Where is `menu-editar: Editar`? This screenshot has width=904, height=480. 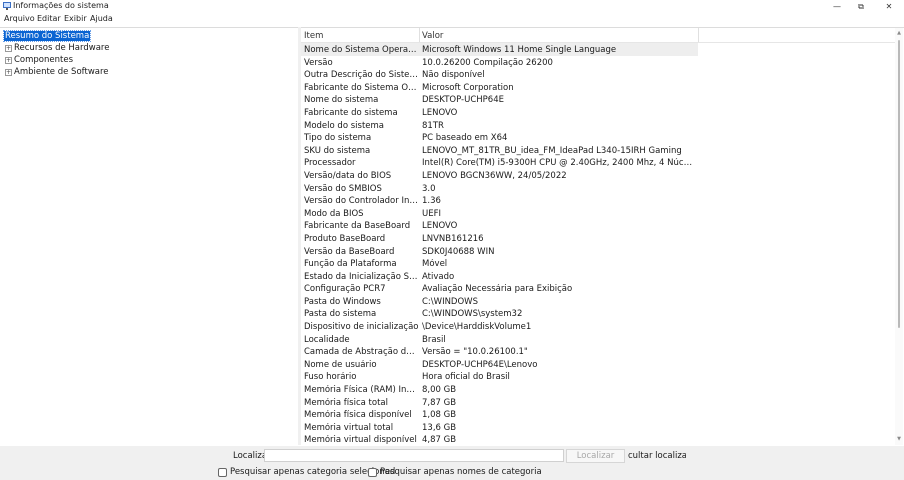 menu-editar: Editar is located at coordinates (49, 18).